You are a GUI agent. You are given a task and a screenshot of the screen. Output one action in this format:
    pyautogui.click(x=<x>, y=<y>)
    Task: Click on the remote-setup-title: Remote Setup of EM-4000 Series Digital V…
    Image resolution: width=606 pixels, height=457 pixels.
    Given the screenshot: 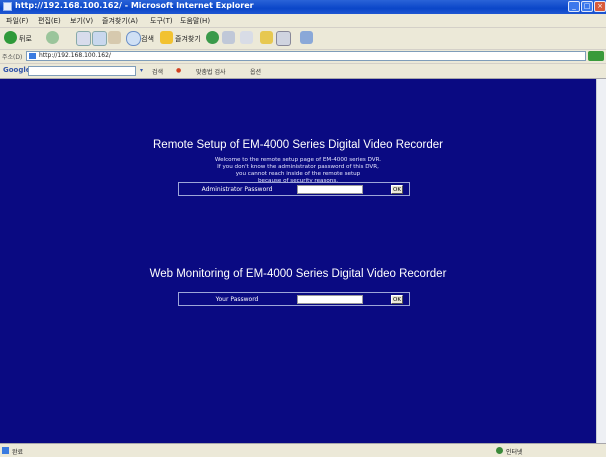 What is the action you would take?
    pyautogui.click(x=298, y=145)
    